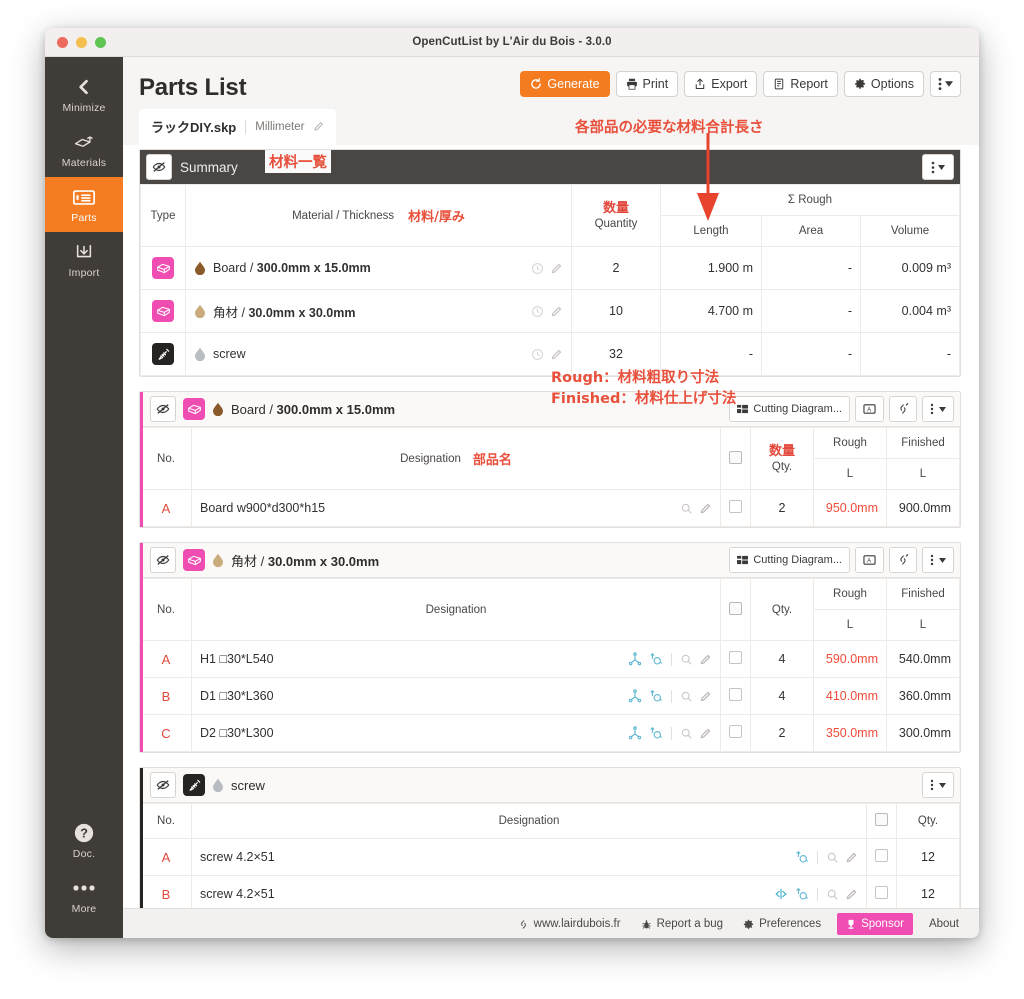 This screenshot has height=999, width=1024. I want to click on sidebar-item-more: More, so click(84, 895).